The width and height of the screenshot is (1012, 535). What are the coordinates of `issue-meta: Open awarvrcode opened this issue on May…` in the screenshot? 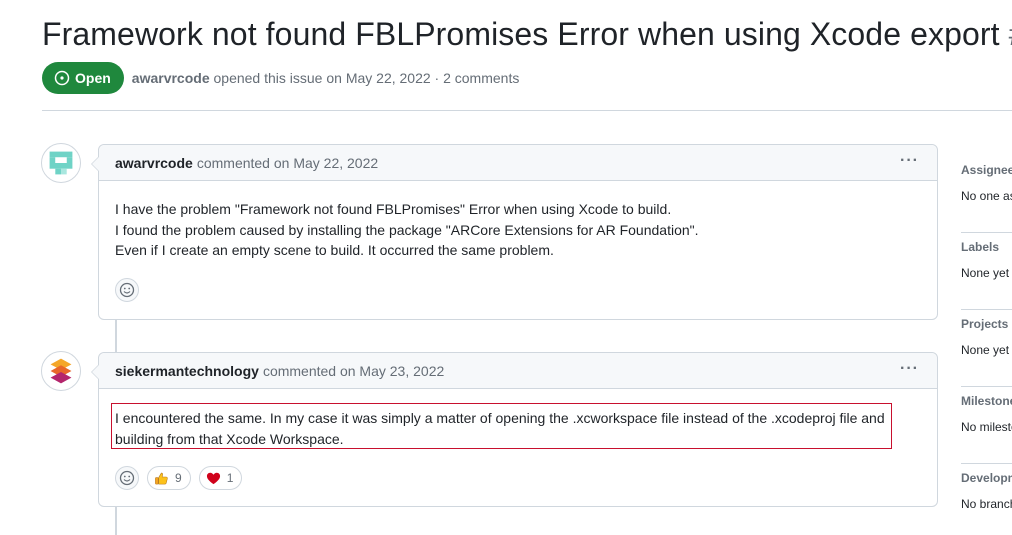 It's located at (280, 78).